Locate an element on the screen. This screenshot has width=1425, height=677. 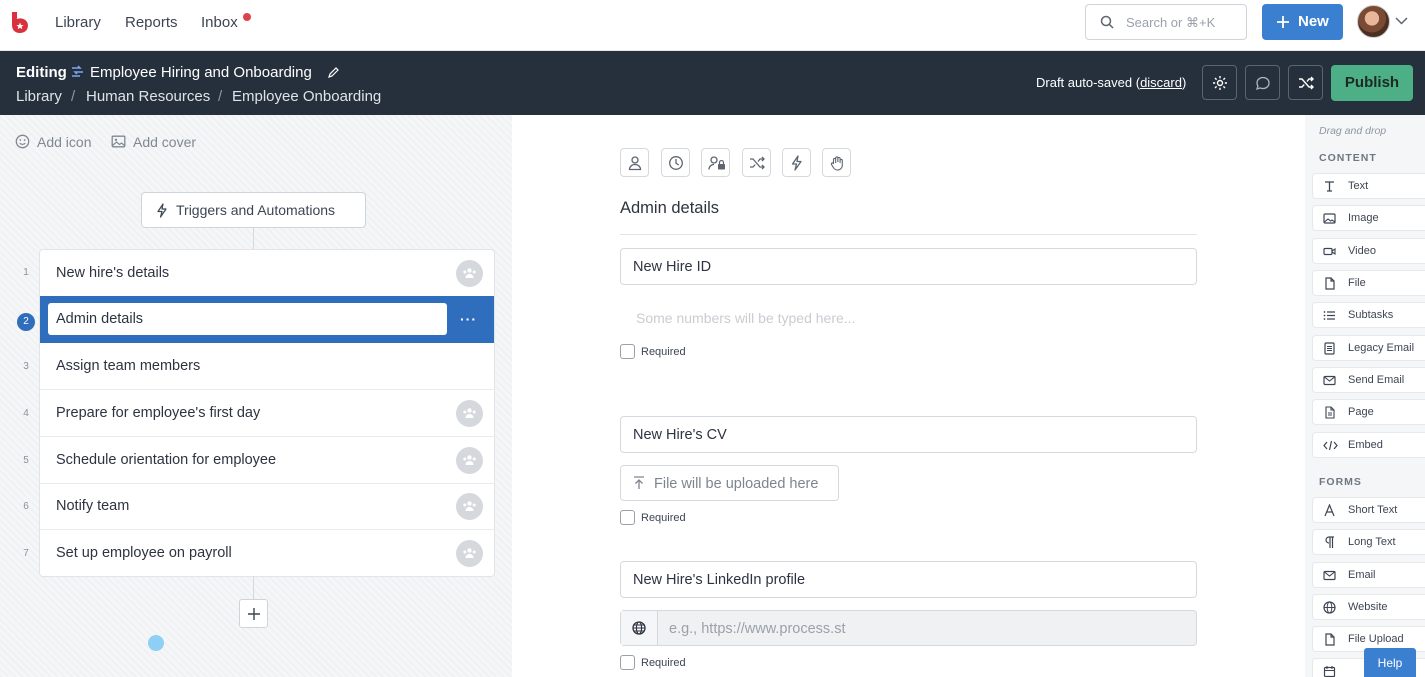
task-row: Notify team is located at coordinates (267, 506).